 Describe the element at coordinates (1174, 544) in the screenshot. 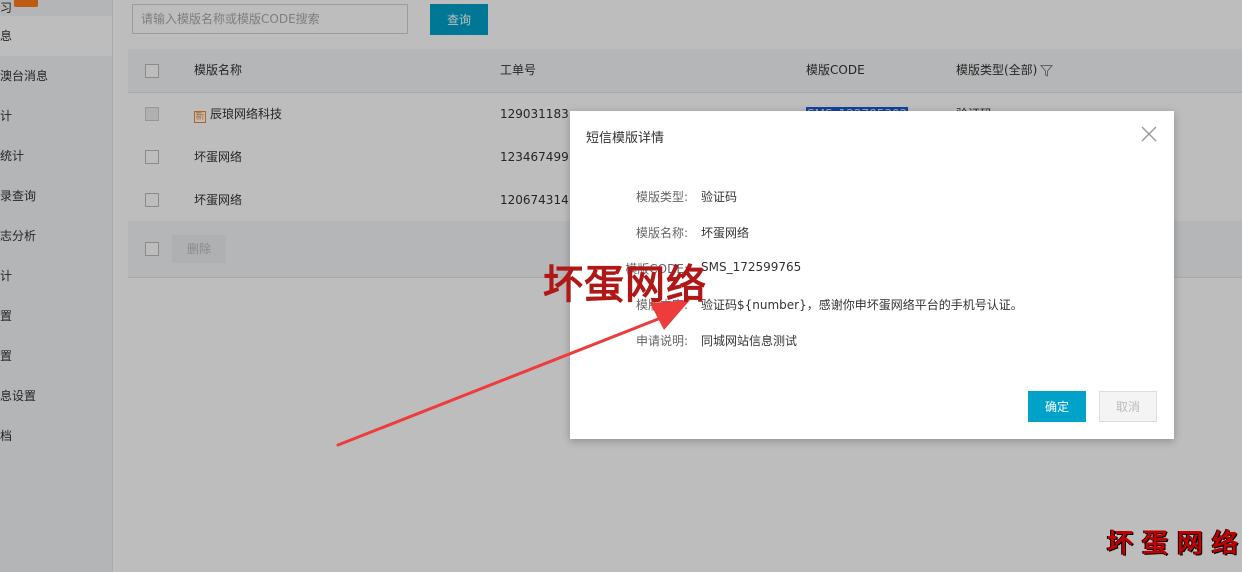

I see `corner-watermark-text: 坏蛋网络` at that location.